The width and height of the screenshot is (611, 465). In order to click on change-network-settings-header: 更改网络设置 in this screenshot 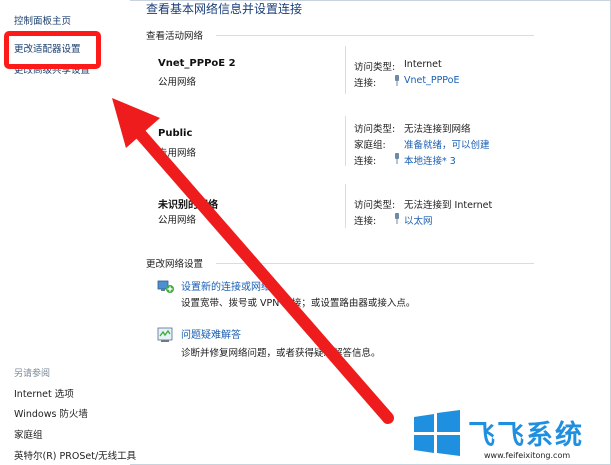, I will do `click(175, 264)`.